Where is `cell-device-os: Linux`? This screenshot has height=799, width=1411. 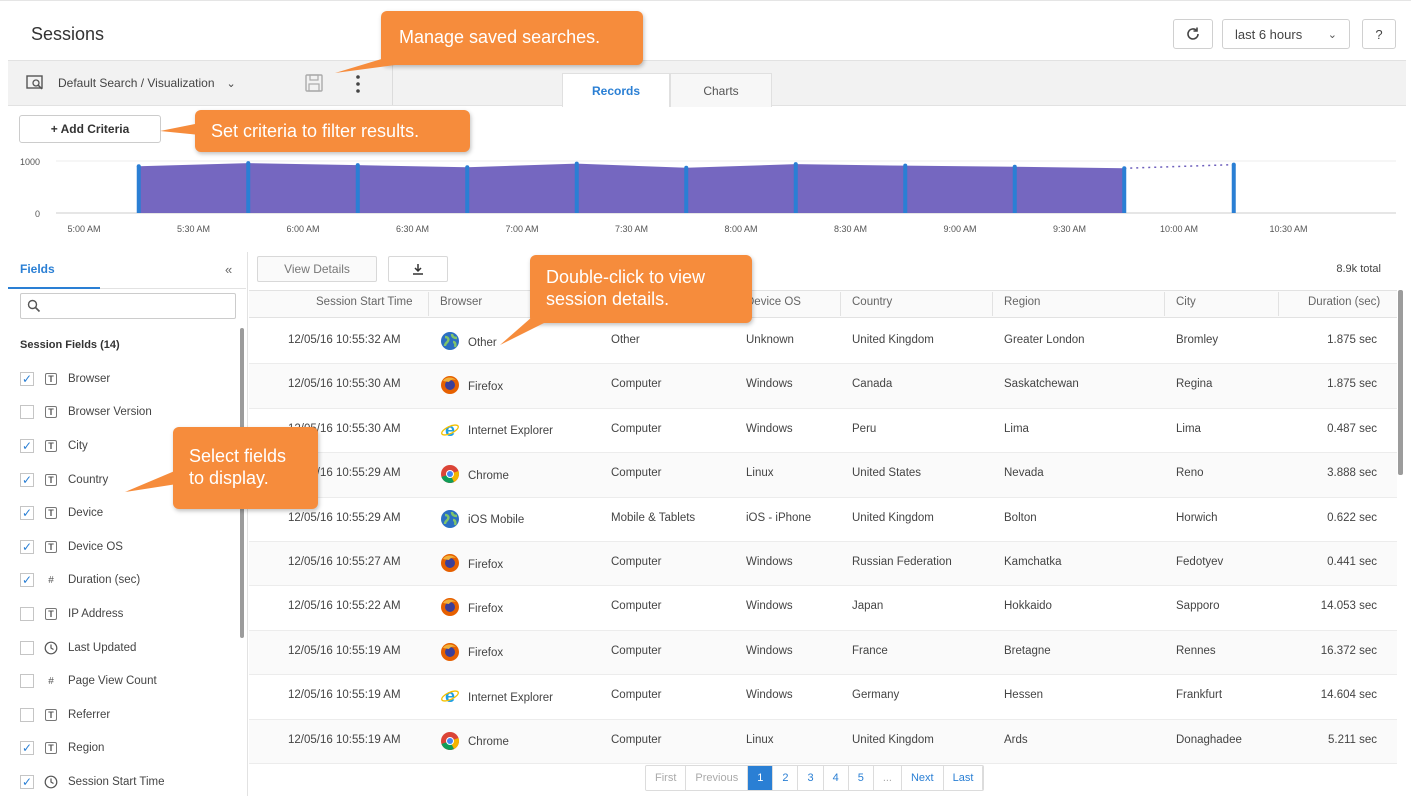
cell-device-os: Linux is located at coordinates (760, 473).